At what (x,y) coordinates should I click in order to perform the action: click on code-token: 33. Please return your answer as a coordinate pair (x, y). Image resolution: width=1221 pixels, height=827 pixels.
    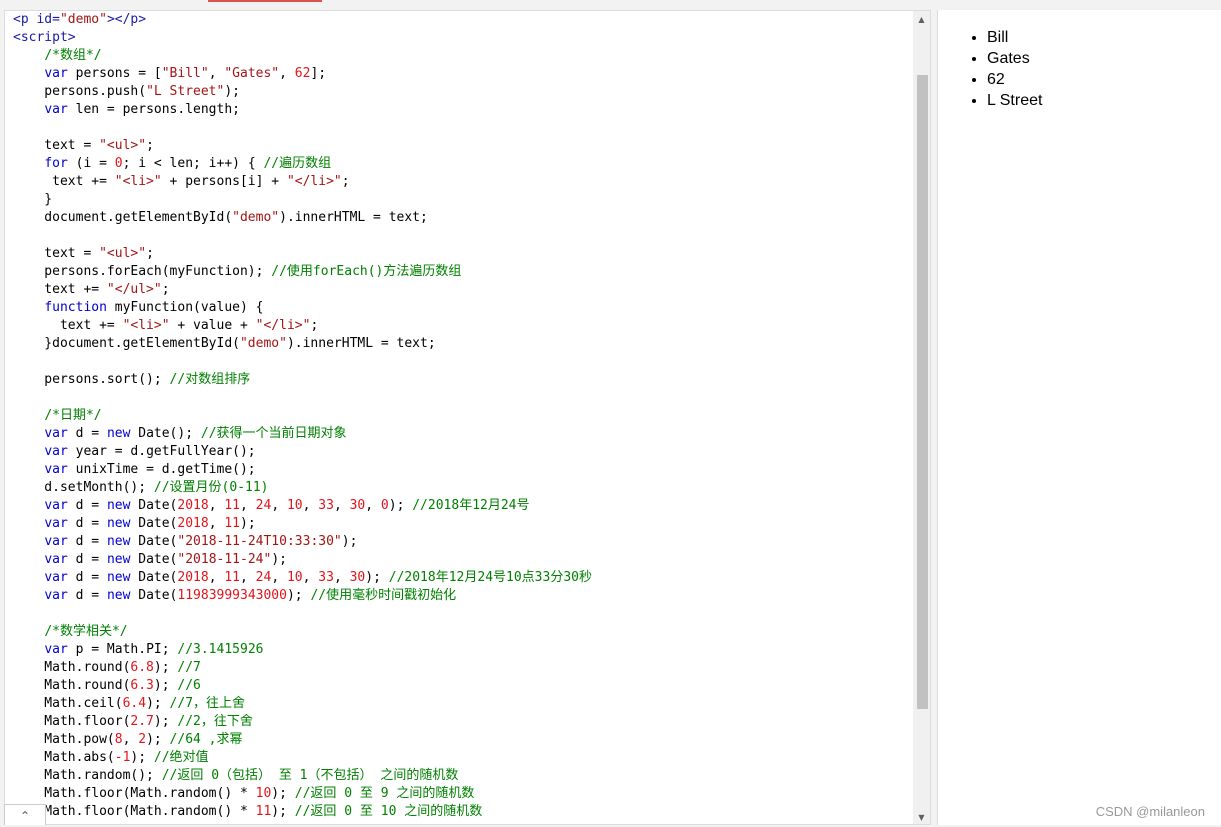
    Looking at the image, I should click on (326, 577).